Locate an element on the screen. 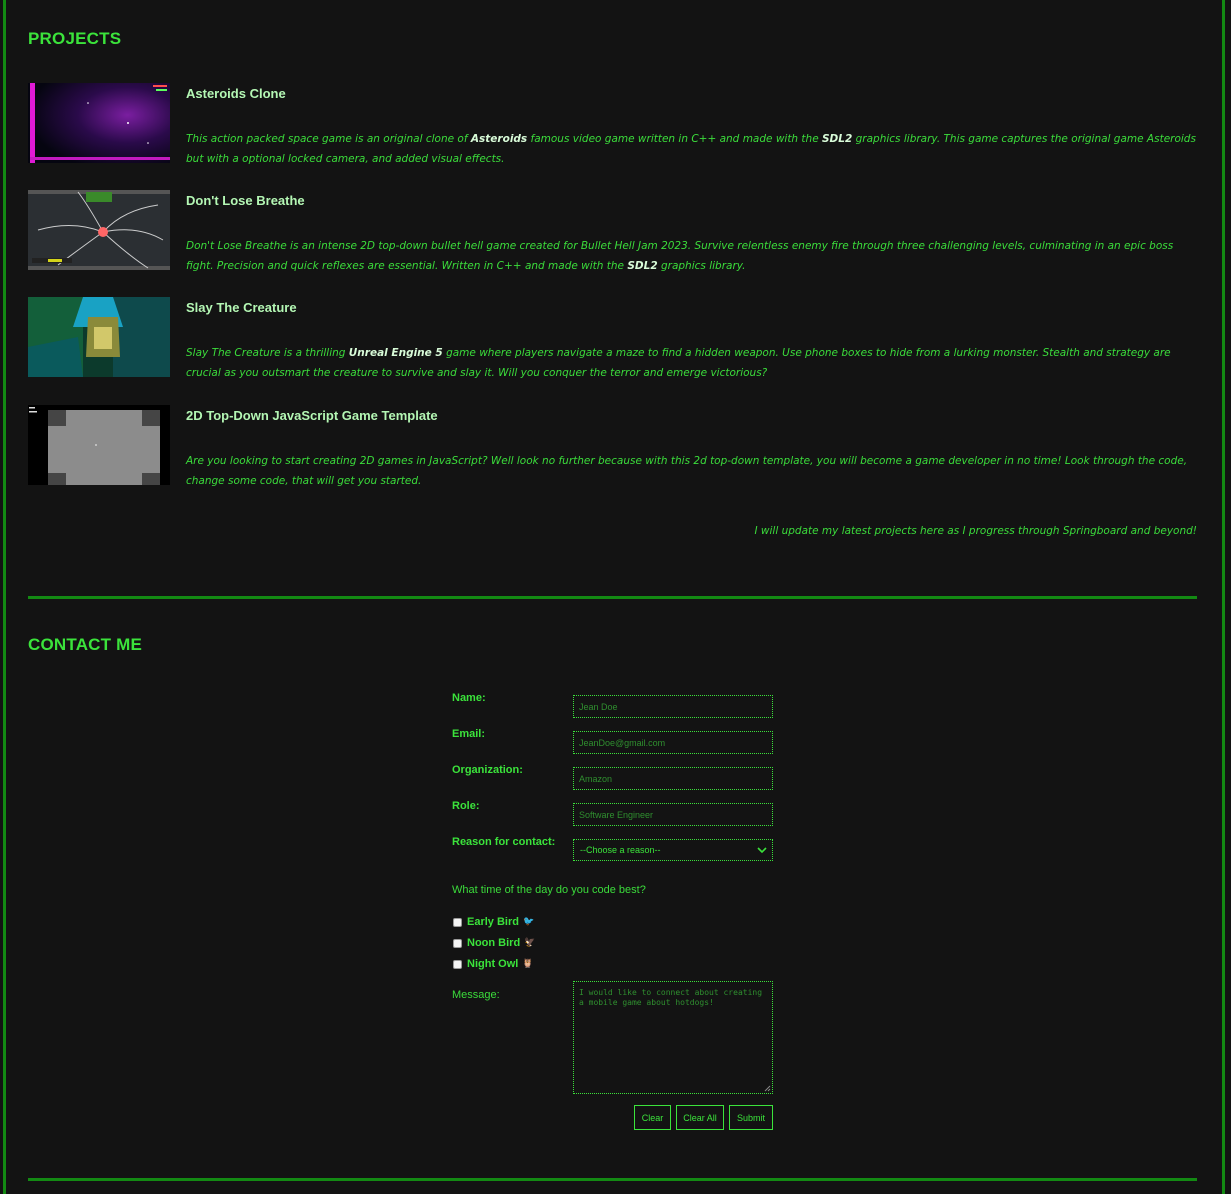  email-label: Email: is located at coordinates (469, 734).